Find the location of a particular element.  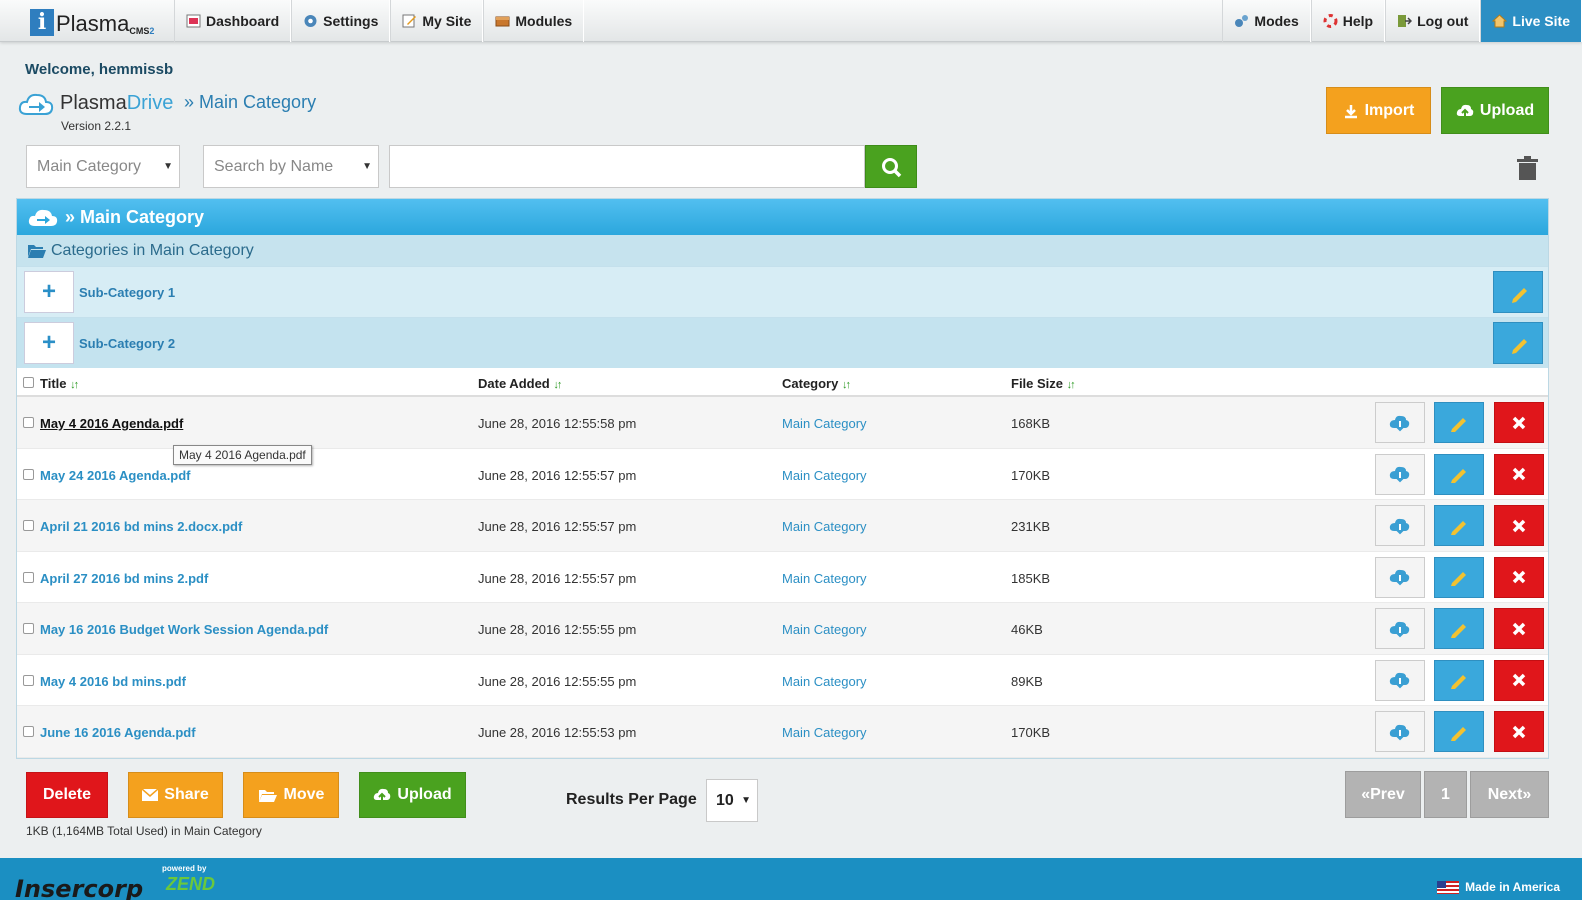

upload-button-top: Upload is located at coordinates (1495, 110).